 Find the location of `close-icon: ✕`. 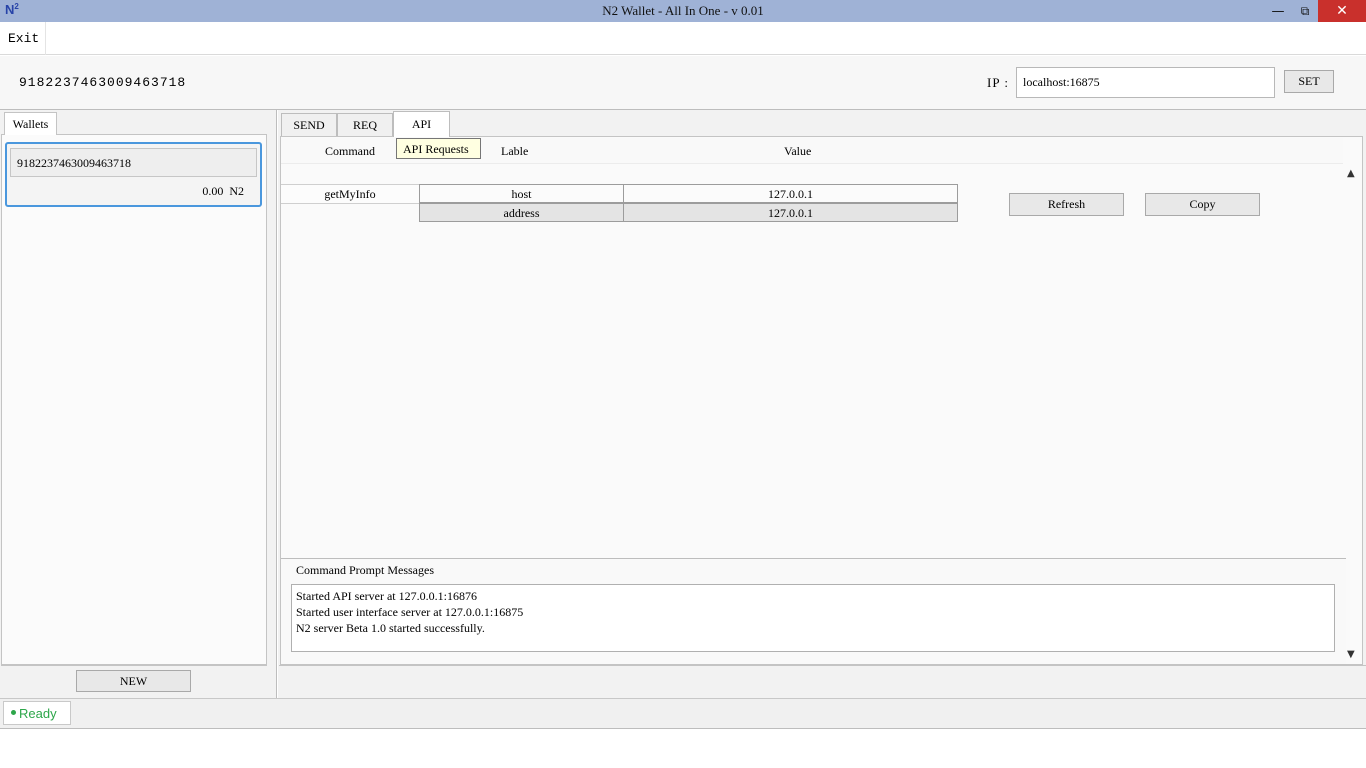

close-icon: ✕ is located at coordinates (1342, 11).